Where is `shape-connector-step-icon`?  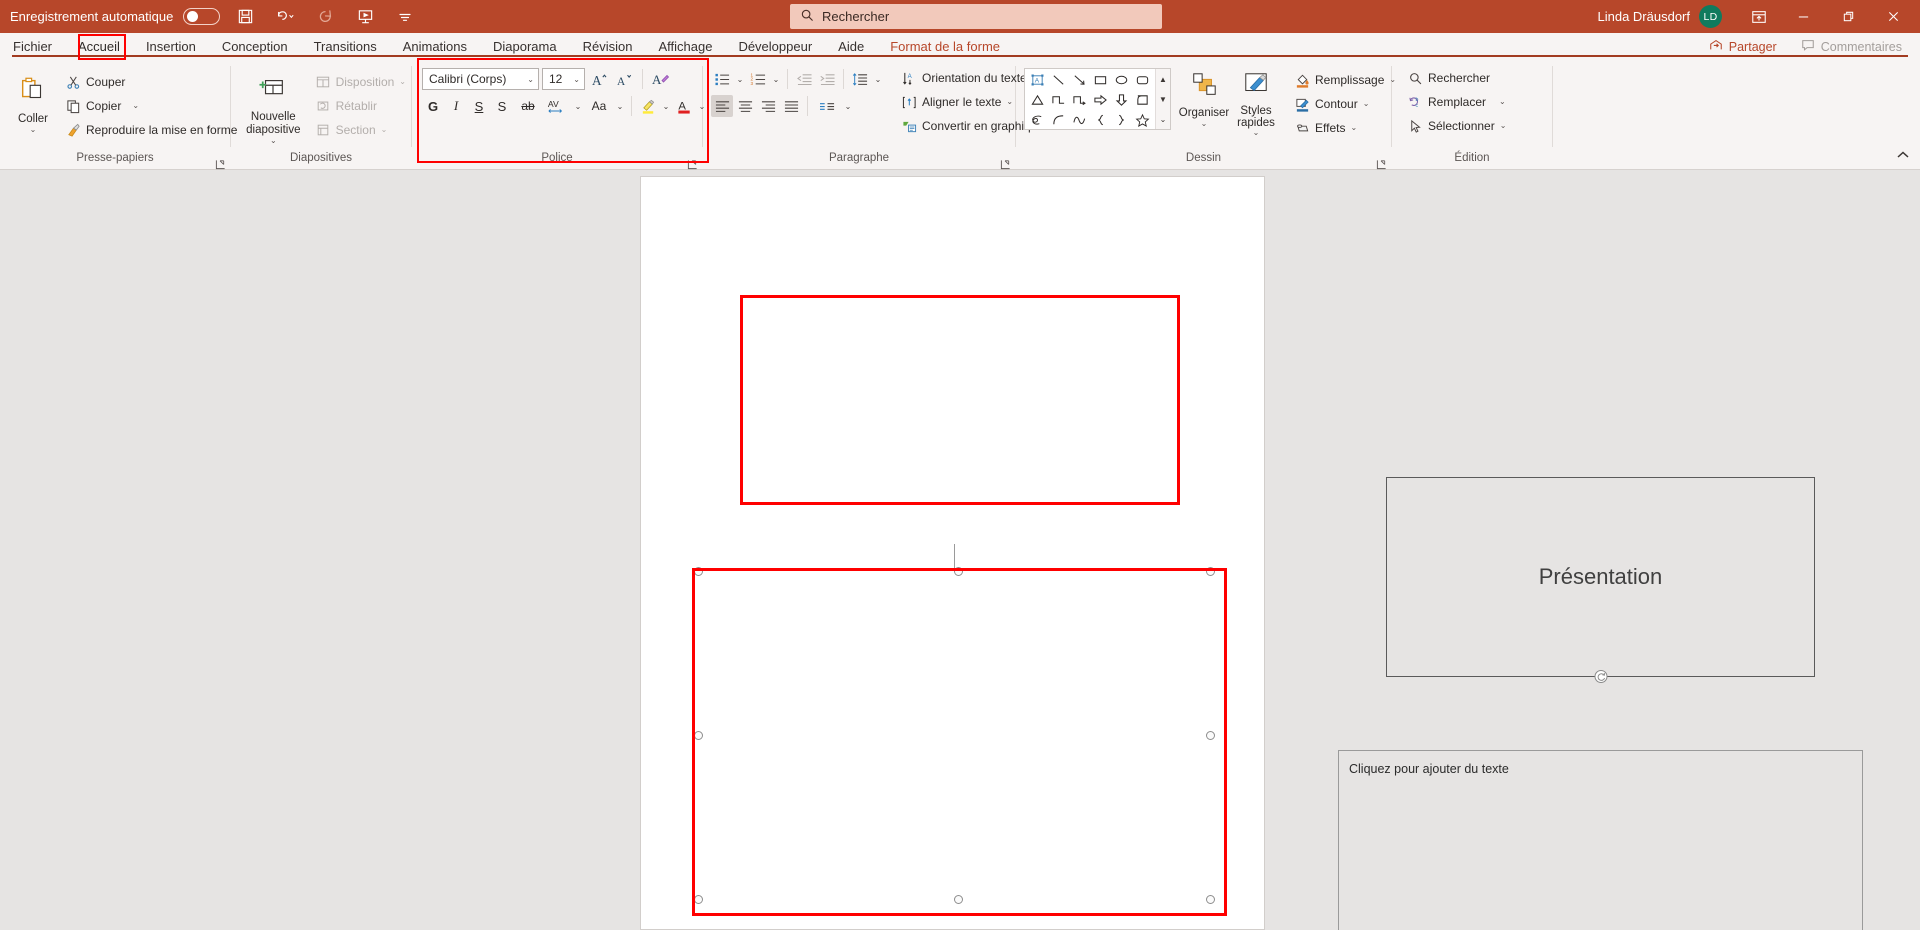
shape-connector-step-icon is located at coordinates (1079, 100).